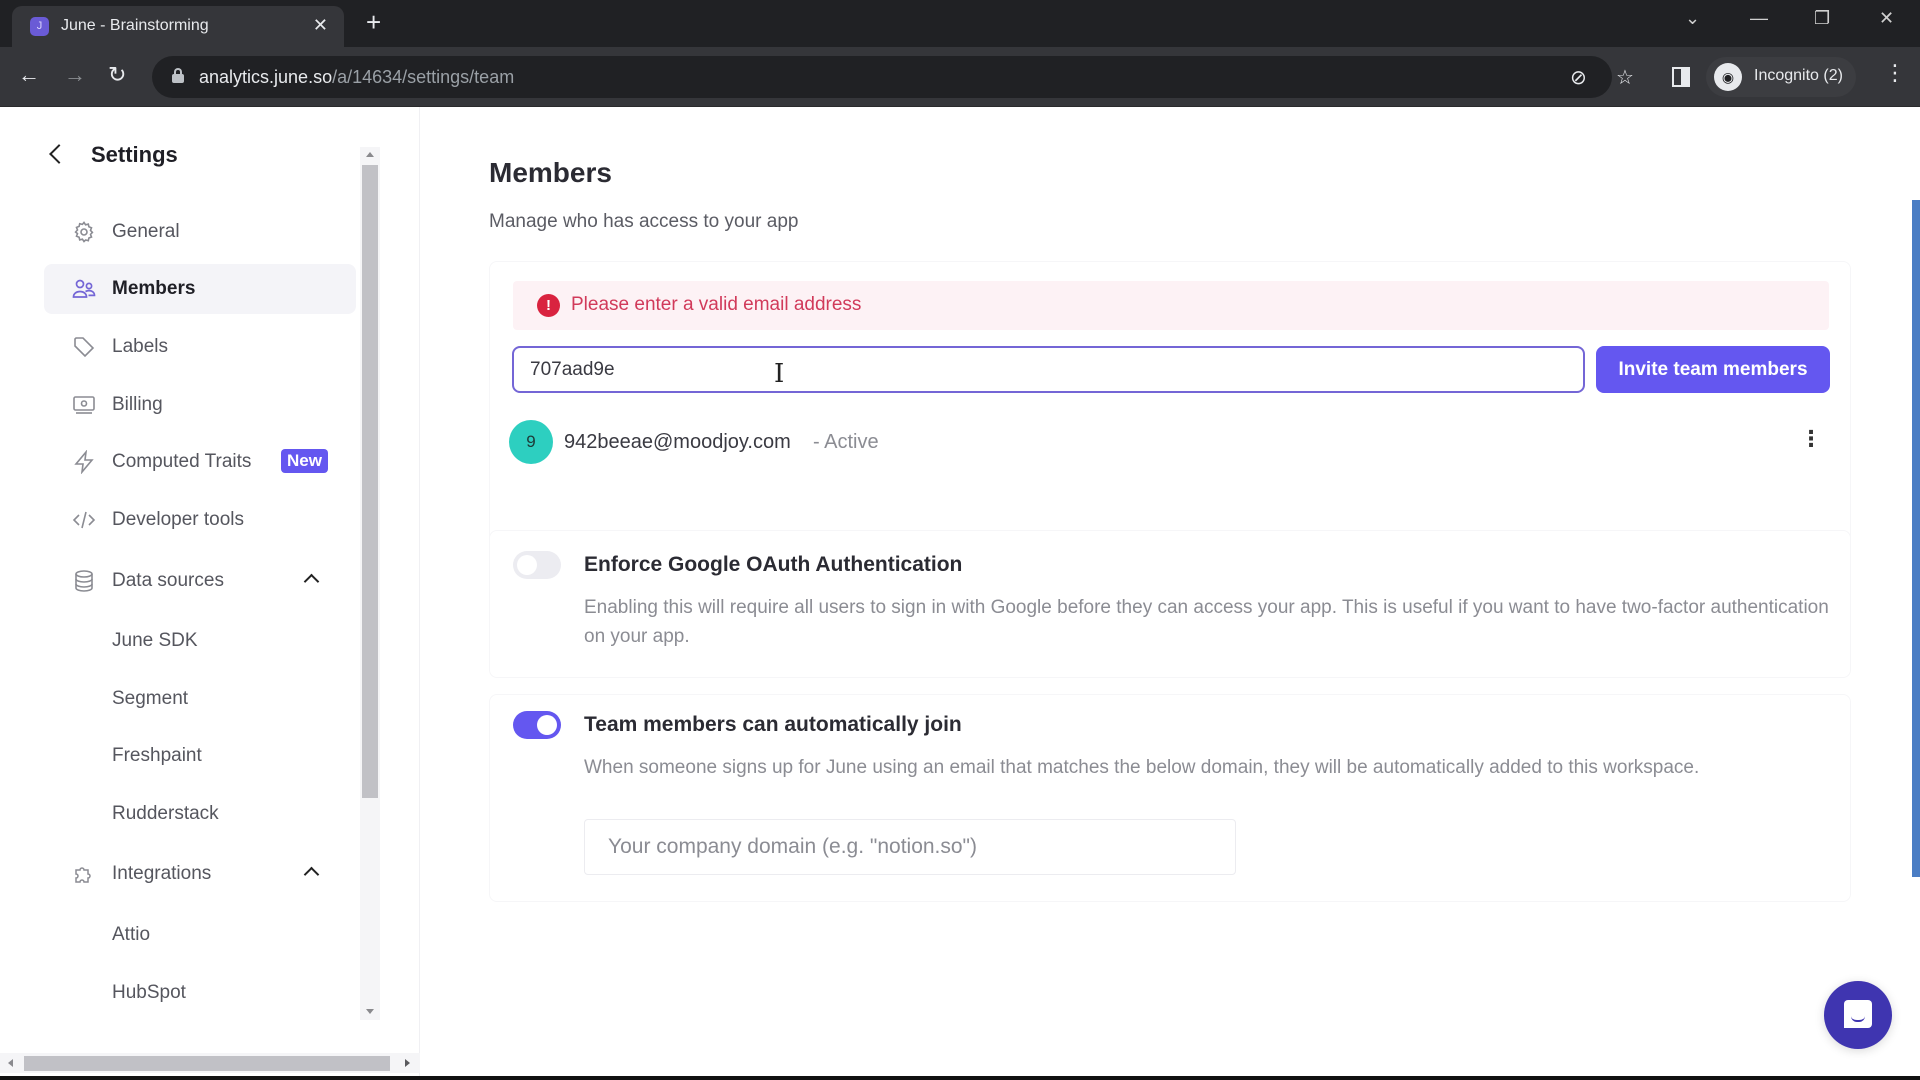 This screenshot has height=1080, width=1920. What do you see at coordinates (178, 75) in the screenshot?
I see `lock-icon` at bounding box center [178, 75].